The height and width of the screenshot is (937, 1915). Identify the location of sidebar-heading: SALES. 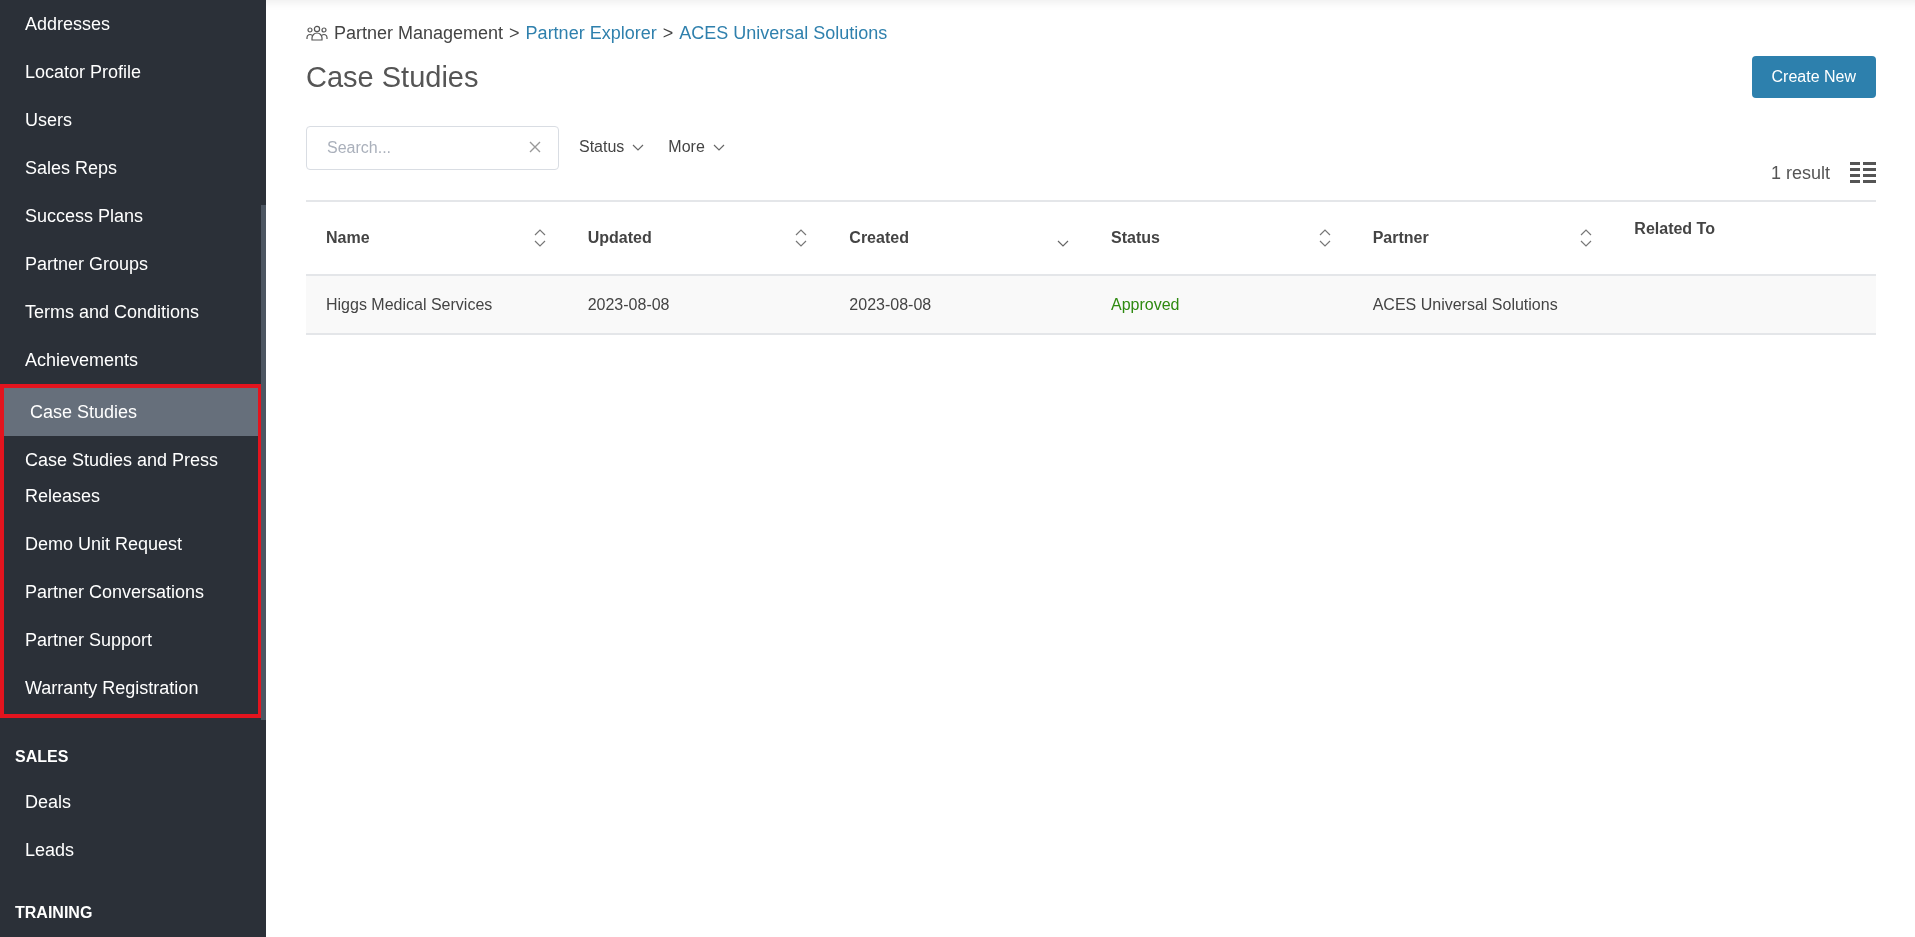
(42, 757).